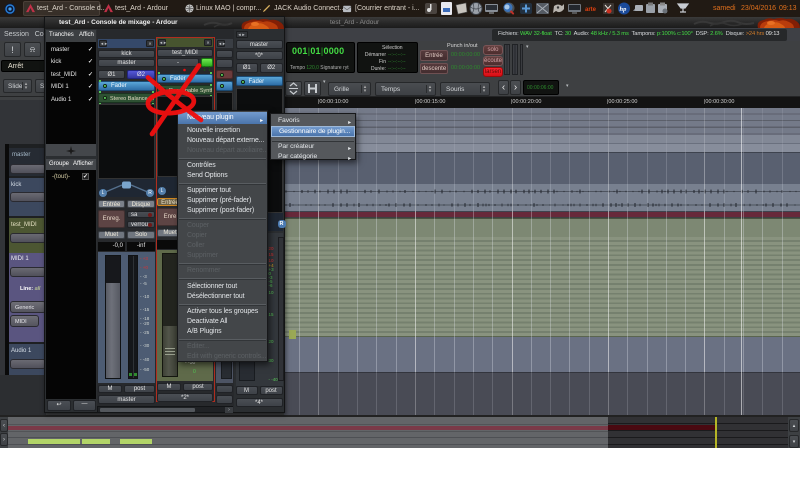  What do you see at coordinates (624, 9) in the screenshot?
I see `svg-text: hp` at bounding box center [624, 9].